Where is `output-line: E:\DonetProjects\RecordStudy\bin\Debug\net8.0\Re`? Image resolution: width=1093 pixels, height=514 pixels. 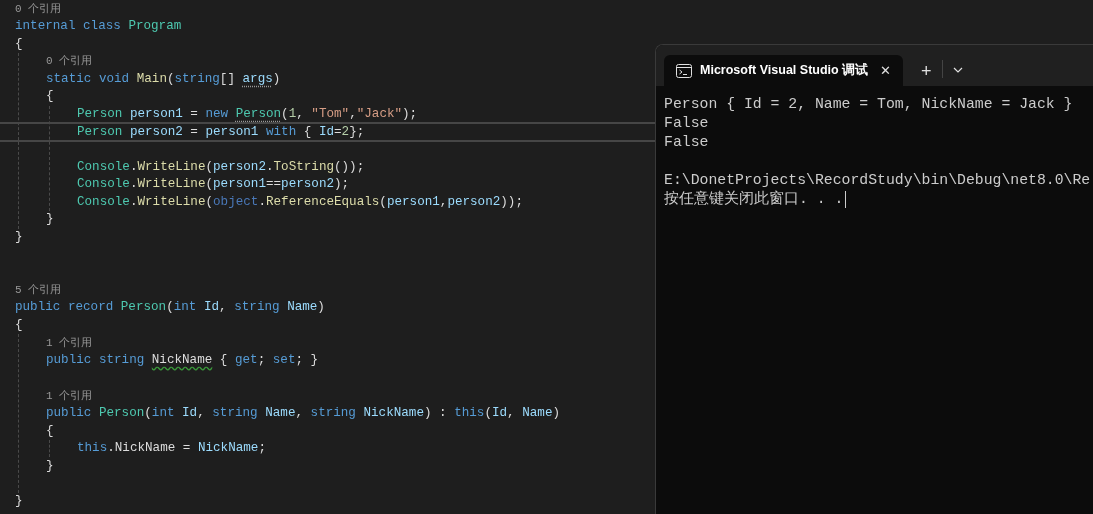 output-line: E:\DonetProjects\RecordStudy\bin\Debug\net8.0\Re is located at coordinates (877, 180).